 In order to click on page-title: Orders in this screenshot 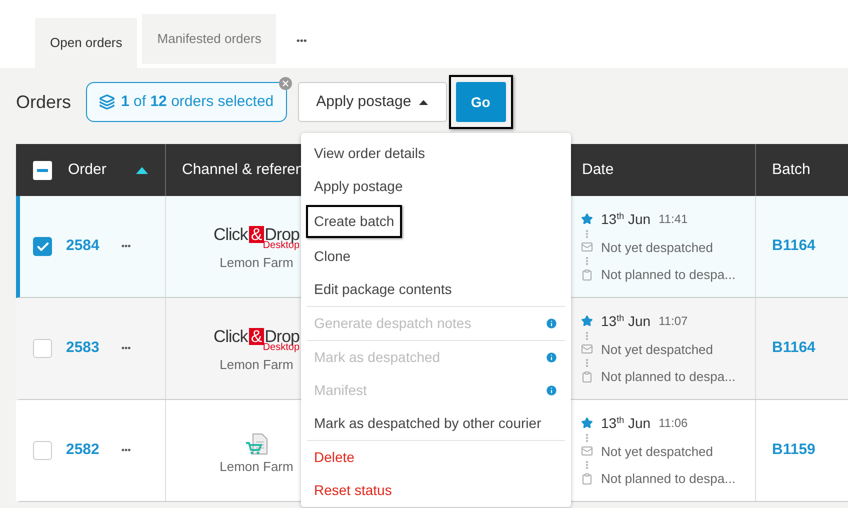, I will do `click(44, 102)`.